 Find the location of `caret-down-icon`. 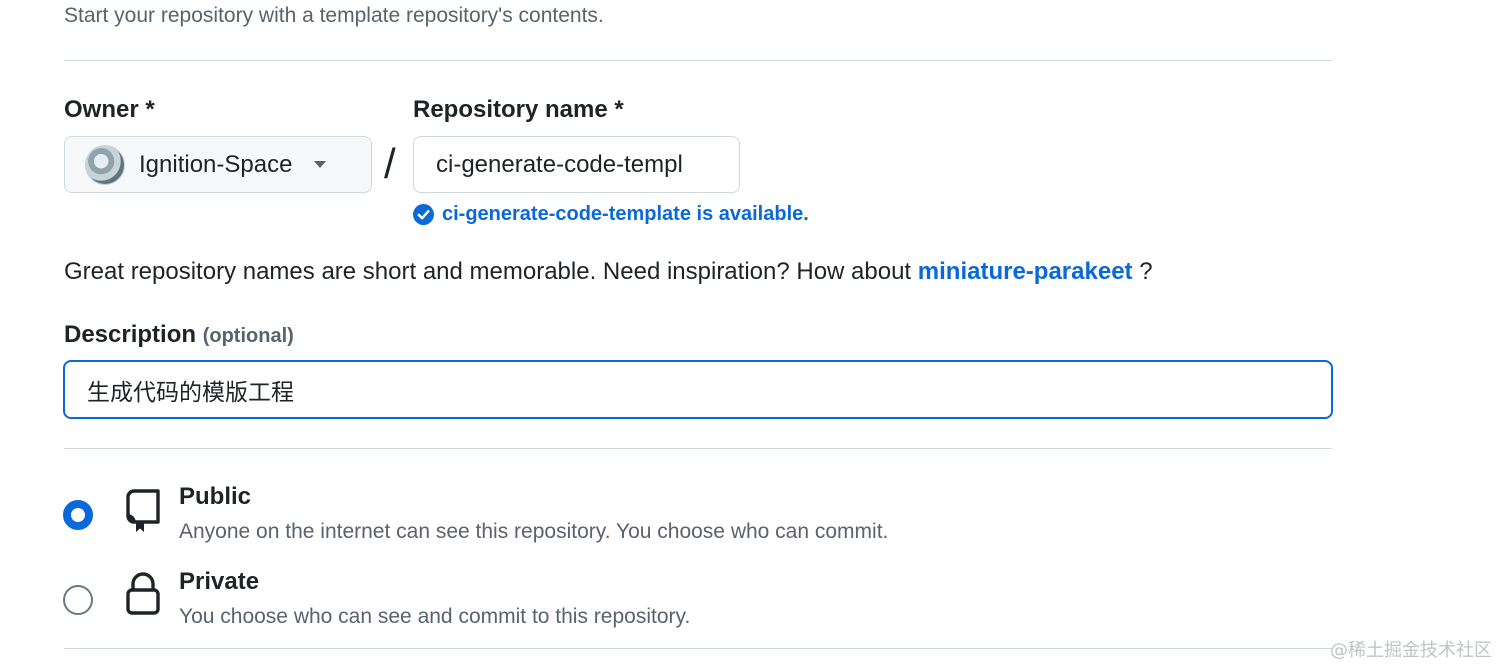

caret-down-icon is located at coordinates (320, 164).